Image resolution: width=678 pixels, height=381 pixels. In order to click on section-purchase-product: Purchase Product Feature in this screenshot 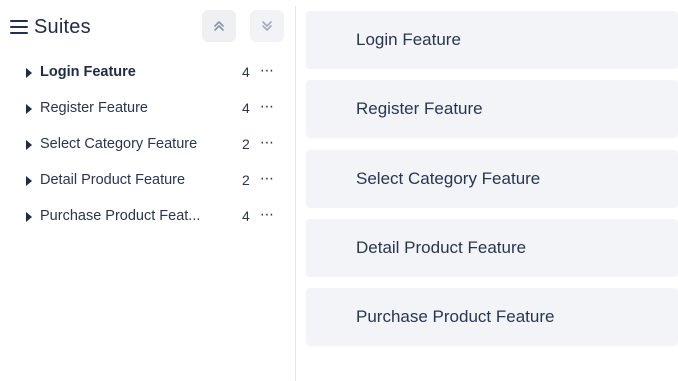, I will do `click(492, 317)`.